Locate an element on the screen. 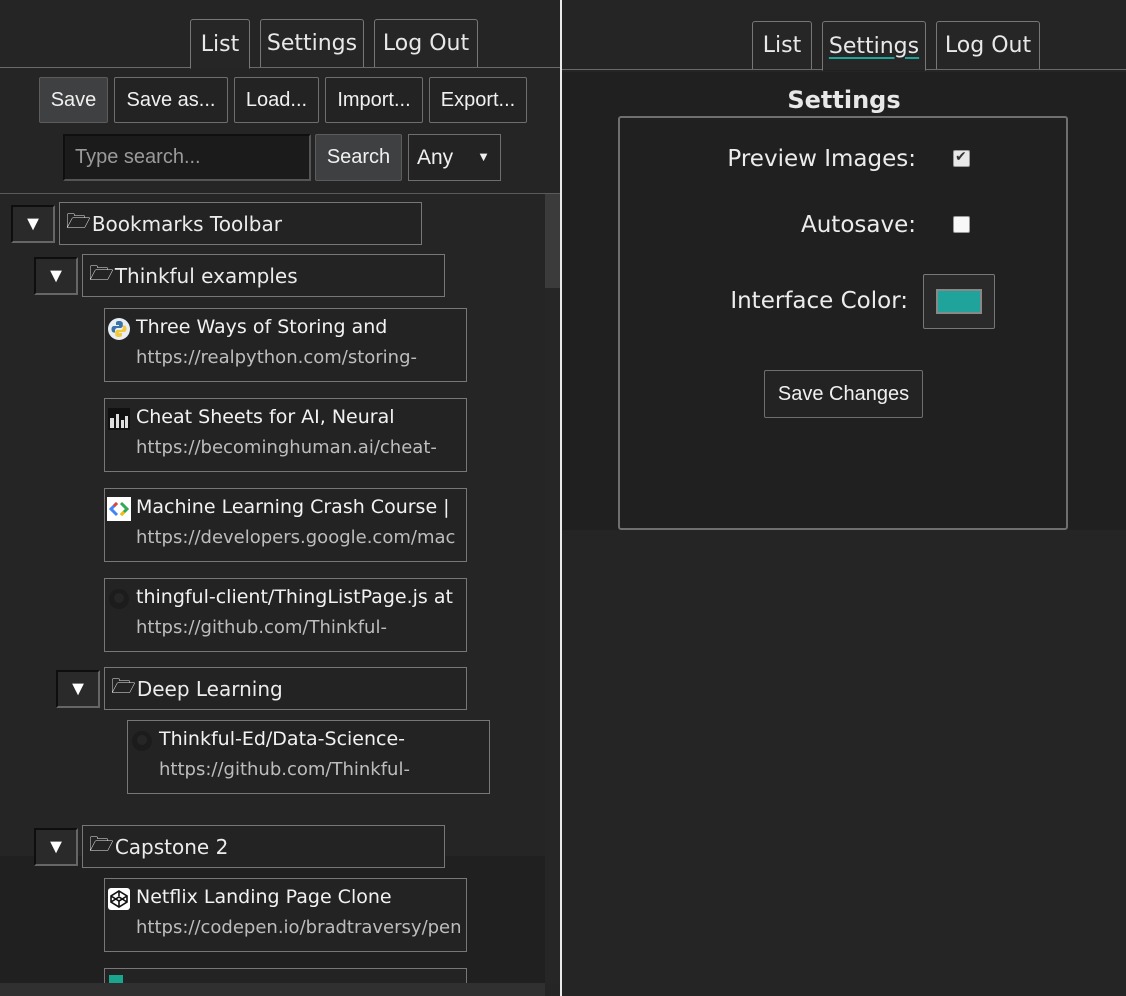  preview-images-checkbox is located at coordinates (961, 157).